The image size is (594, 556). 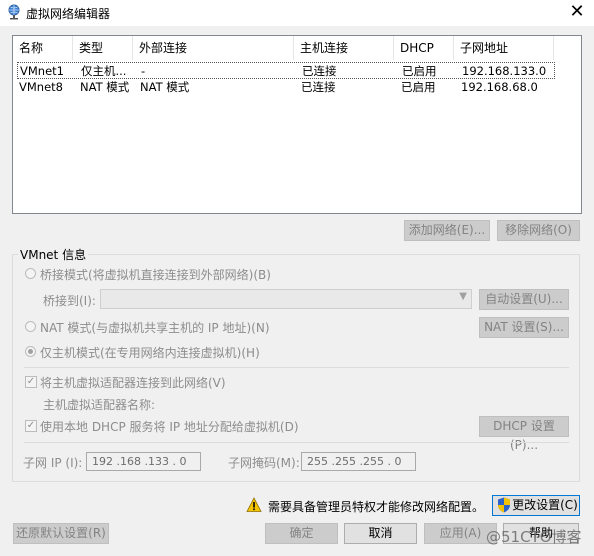 What do you see at coordinates (14, 12) in the screenshot?
I see `network-globe-icon` at bounding box center [14, 12].